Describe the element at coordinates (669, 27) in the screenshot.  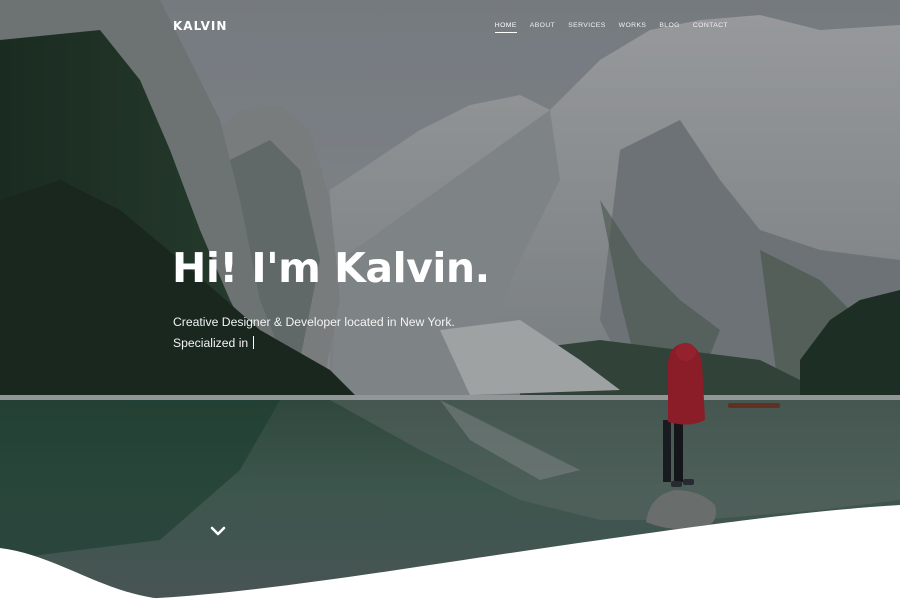
I see `nav-link-blog: BLOG` at that location.